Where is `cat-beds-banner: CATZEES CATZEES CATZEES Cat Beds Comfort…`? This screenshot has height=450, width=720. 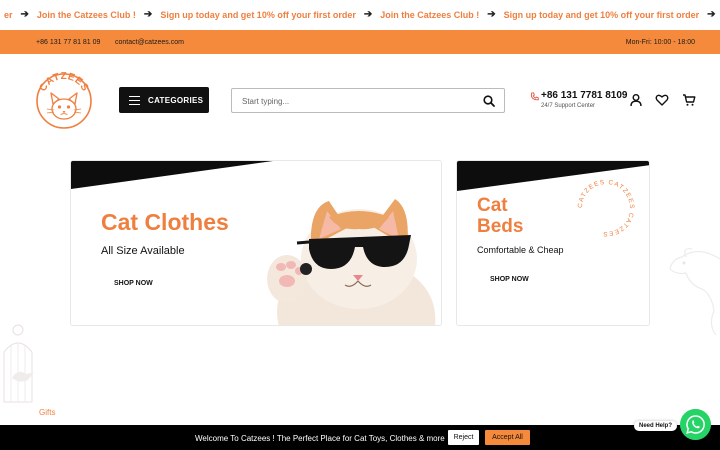 cat-beds-banner: CATZEES CATZEES CATZEES Cat Beds Comfort… is located at coordinates (553, 243).